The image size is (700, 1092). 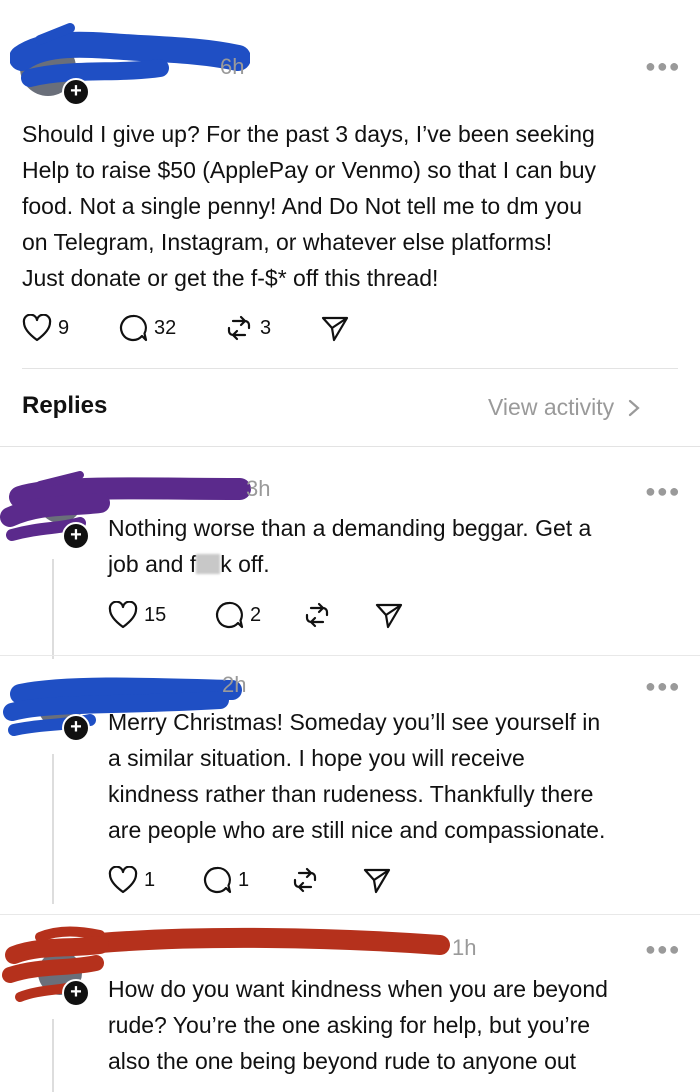 What do you see at coordinates (165, 327) in the screenshot?
I see `comment-count: 32` at bounding box center [165, 327].